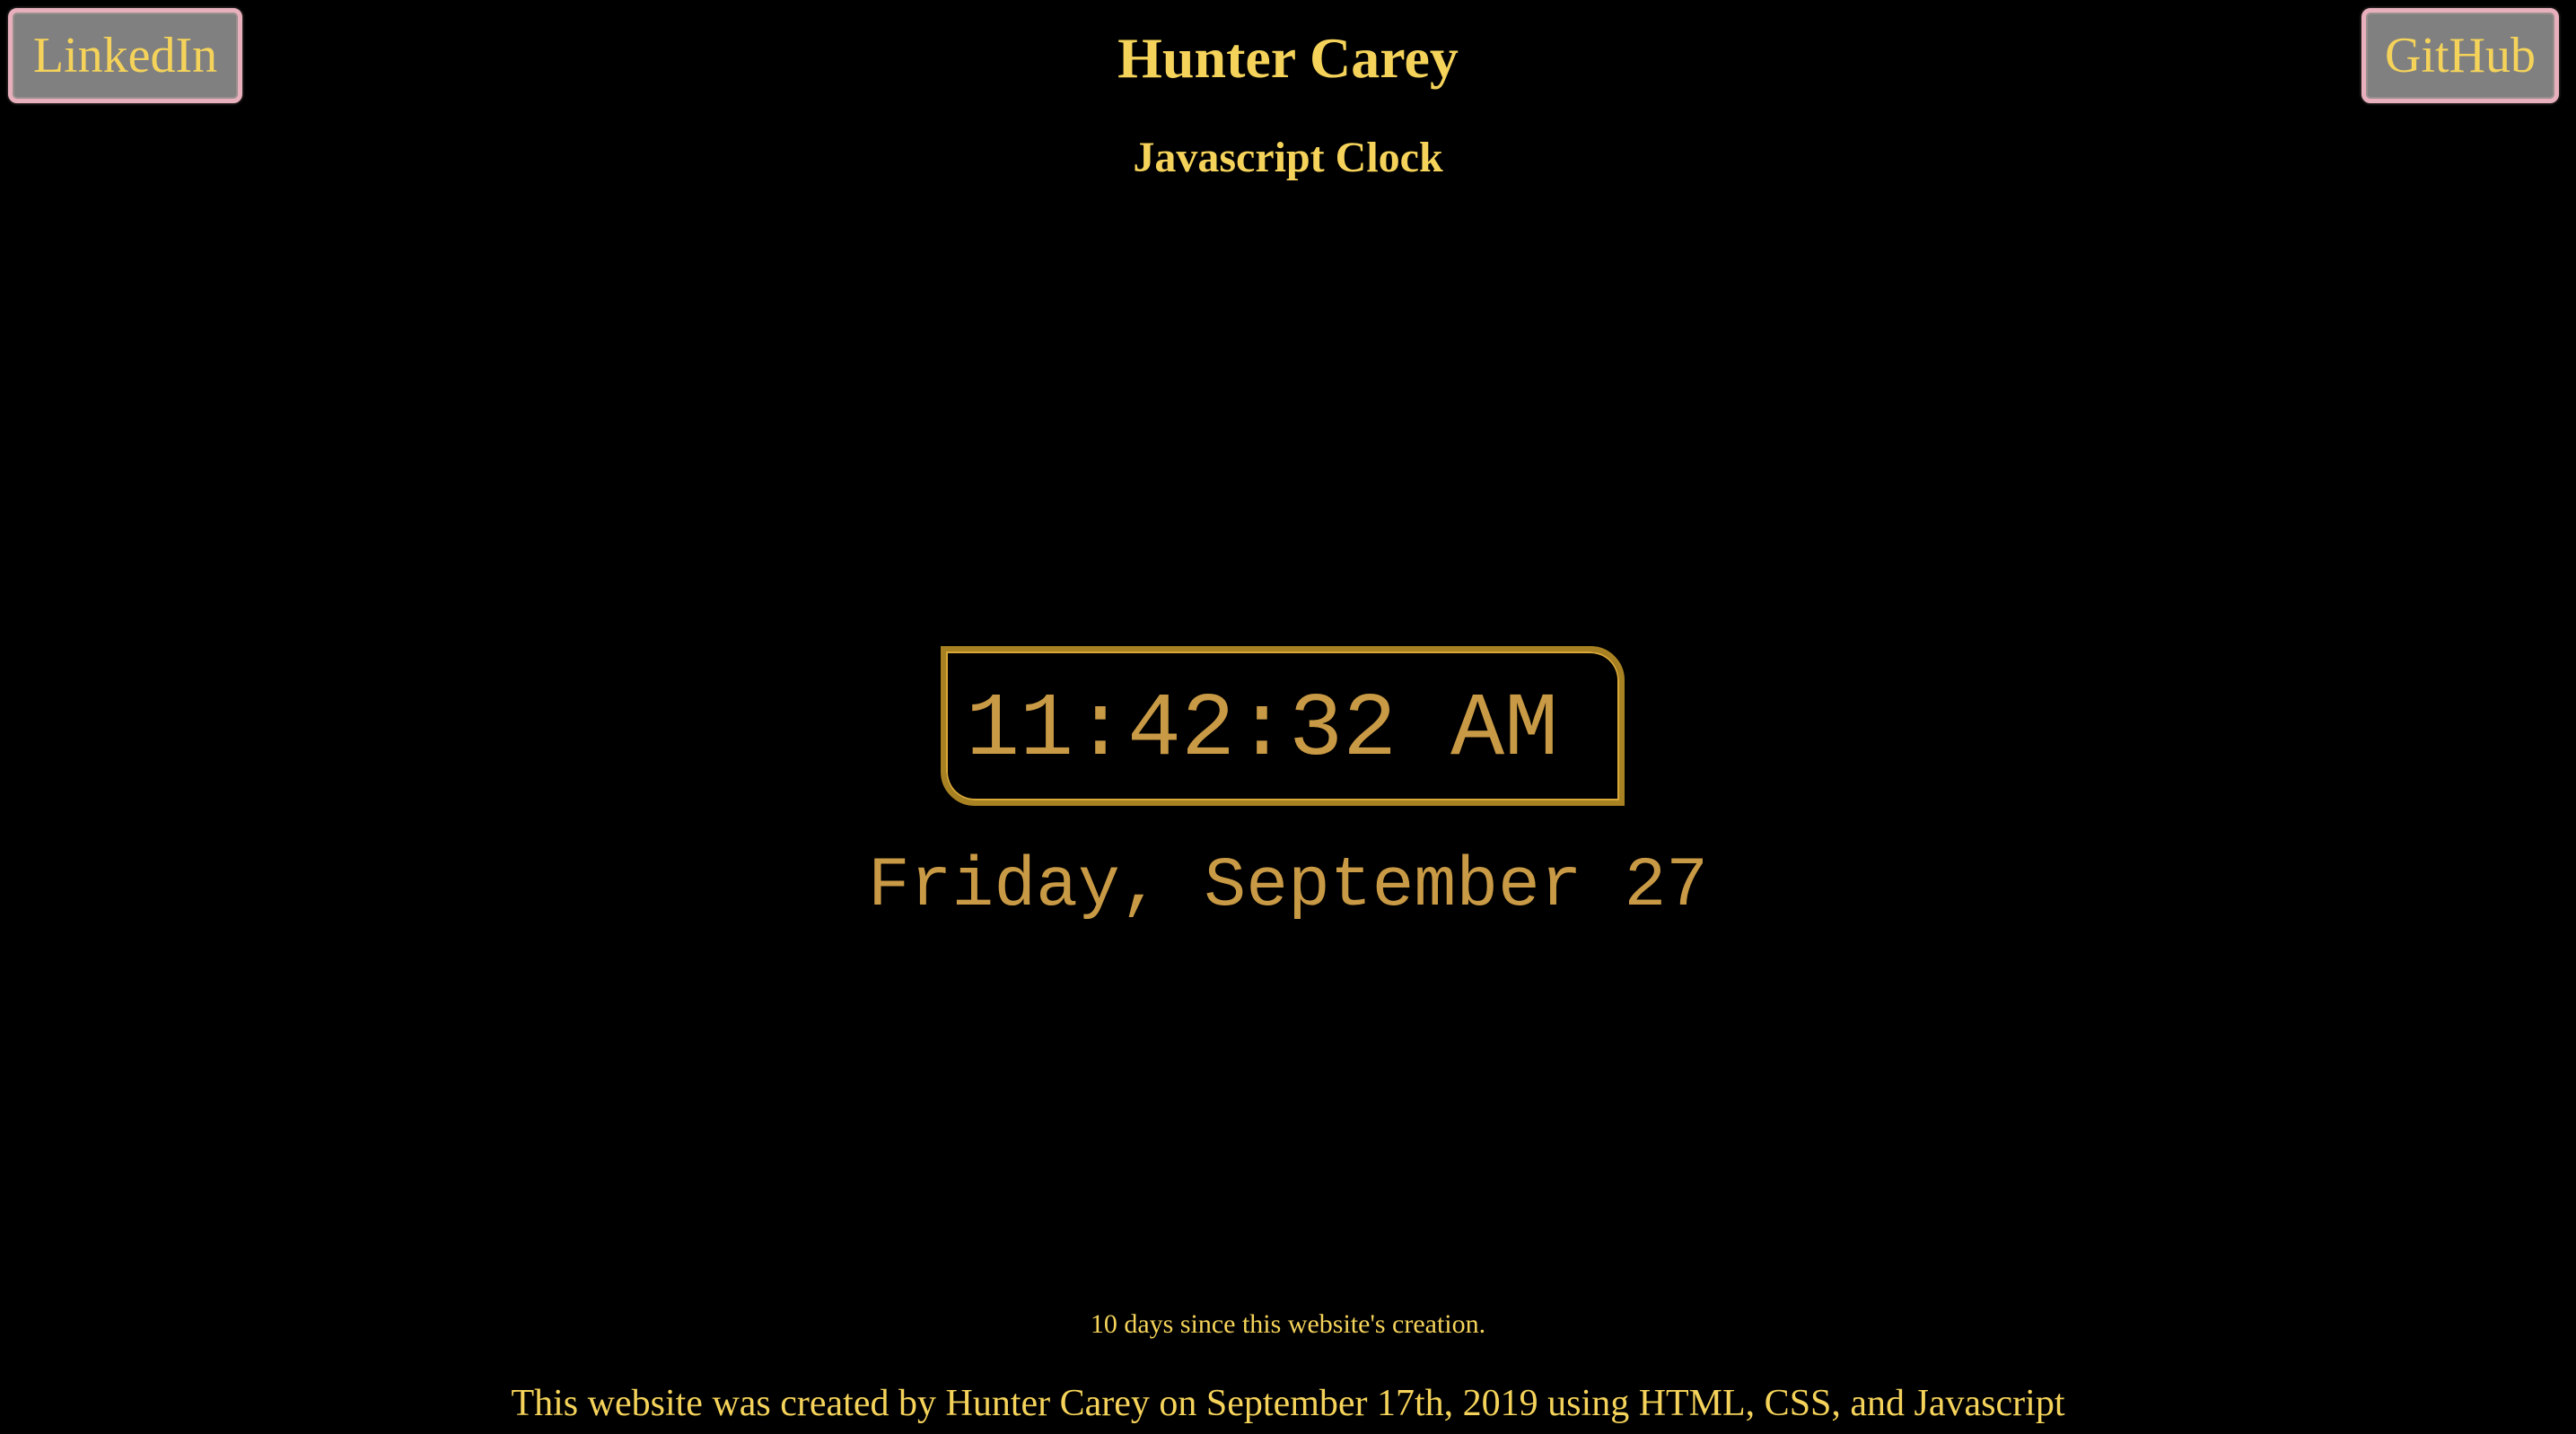  I want to click on clock-time: 11:42:32 AM, so click(1262, 731).